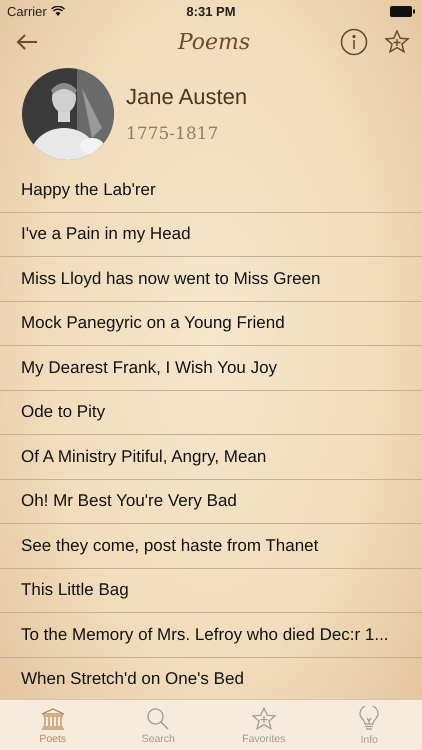 The height and width of the screenshot is (750, 422). I want to click on wifi-icon, so click(57, 11).